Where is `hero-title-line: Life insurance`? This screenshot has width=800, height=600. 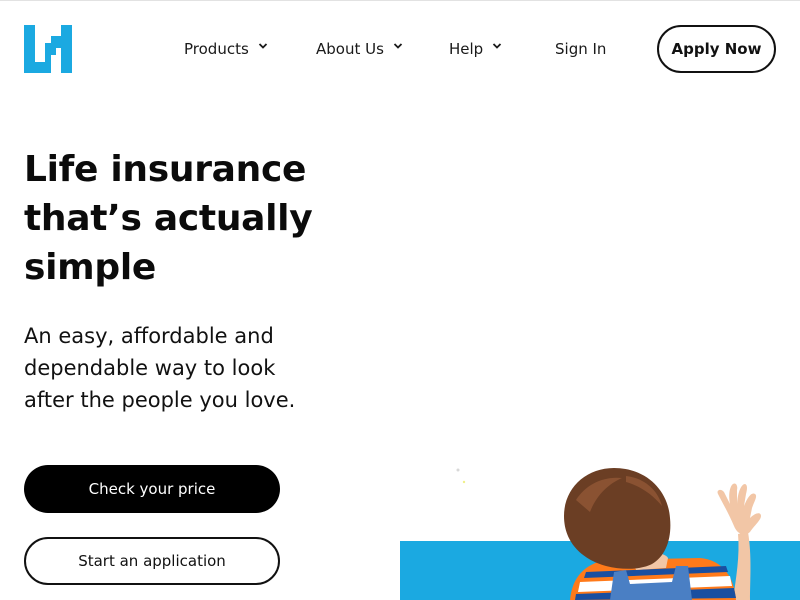 hero-title-line: Life insurance is located at coordinates (165, 169).